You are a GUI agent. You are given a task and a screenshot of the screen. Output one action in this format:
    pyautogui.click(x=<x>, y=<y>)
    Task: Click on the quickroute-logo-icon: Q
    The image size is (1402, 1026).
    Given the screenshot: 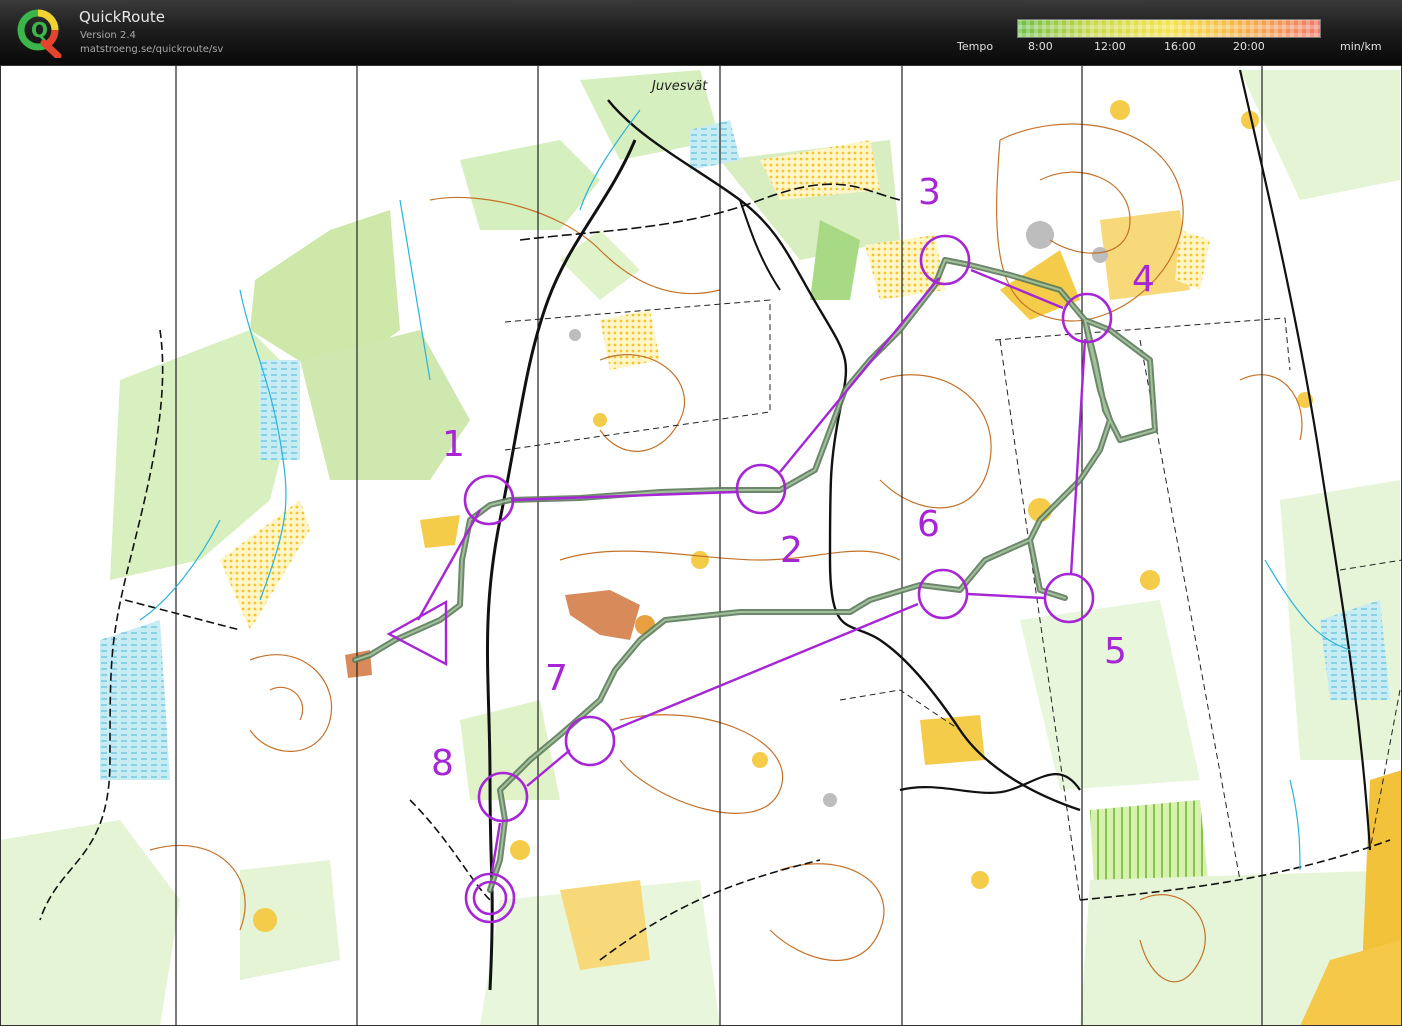 What is the action you would take?
    pyautogui.click(x=39, y=33)
    